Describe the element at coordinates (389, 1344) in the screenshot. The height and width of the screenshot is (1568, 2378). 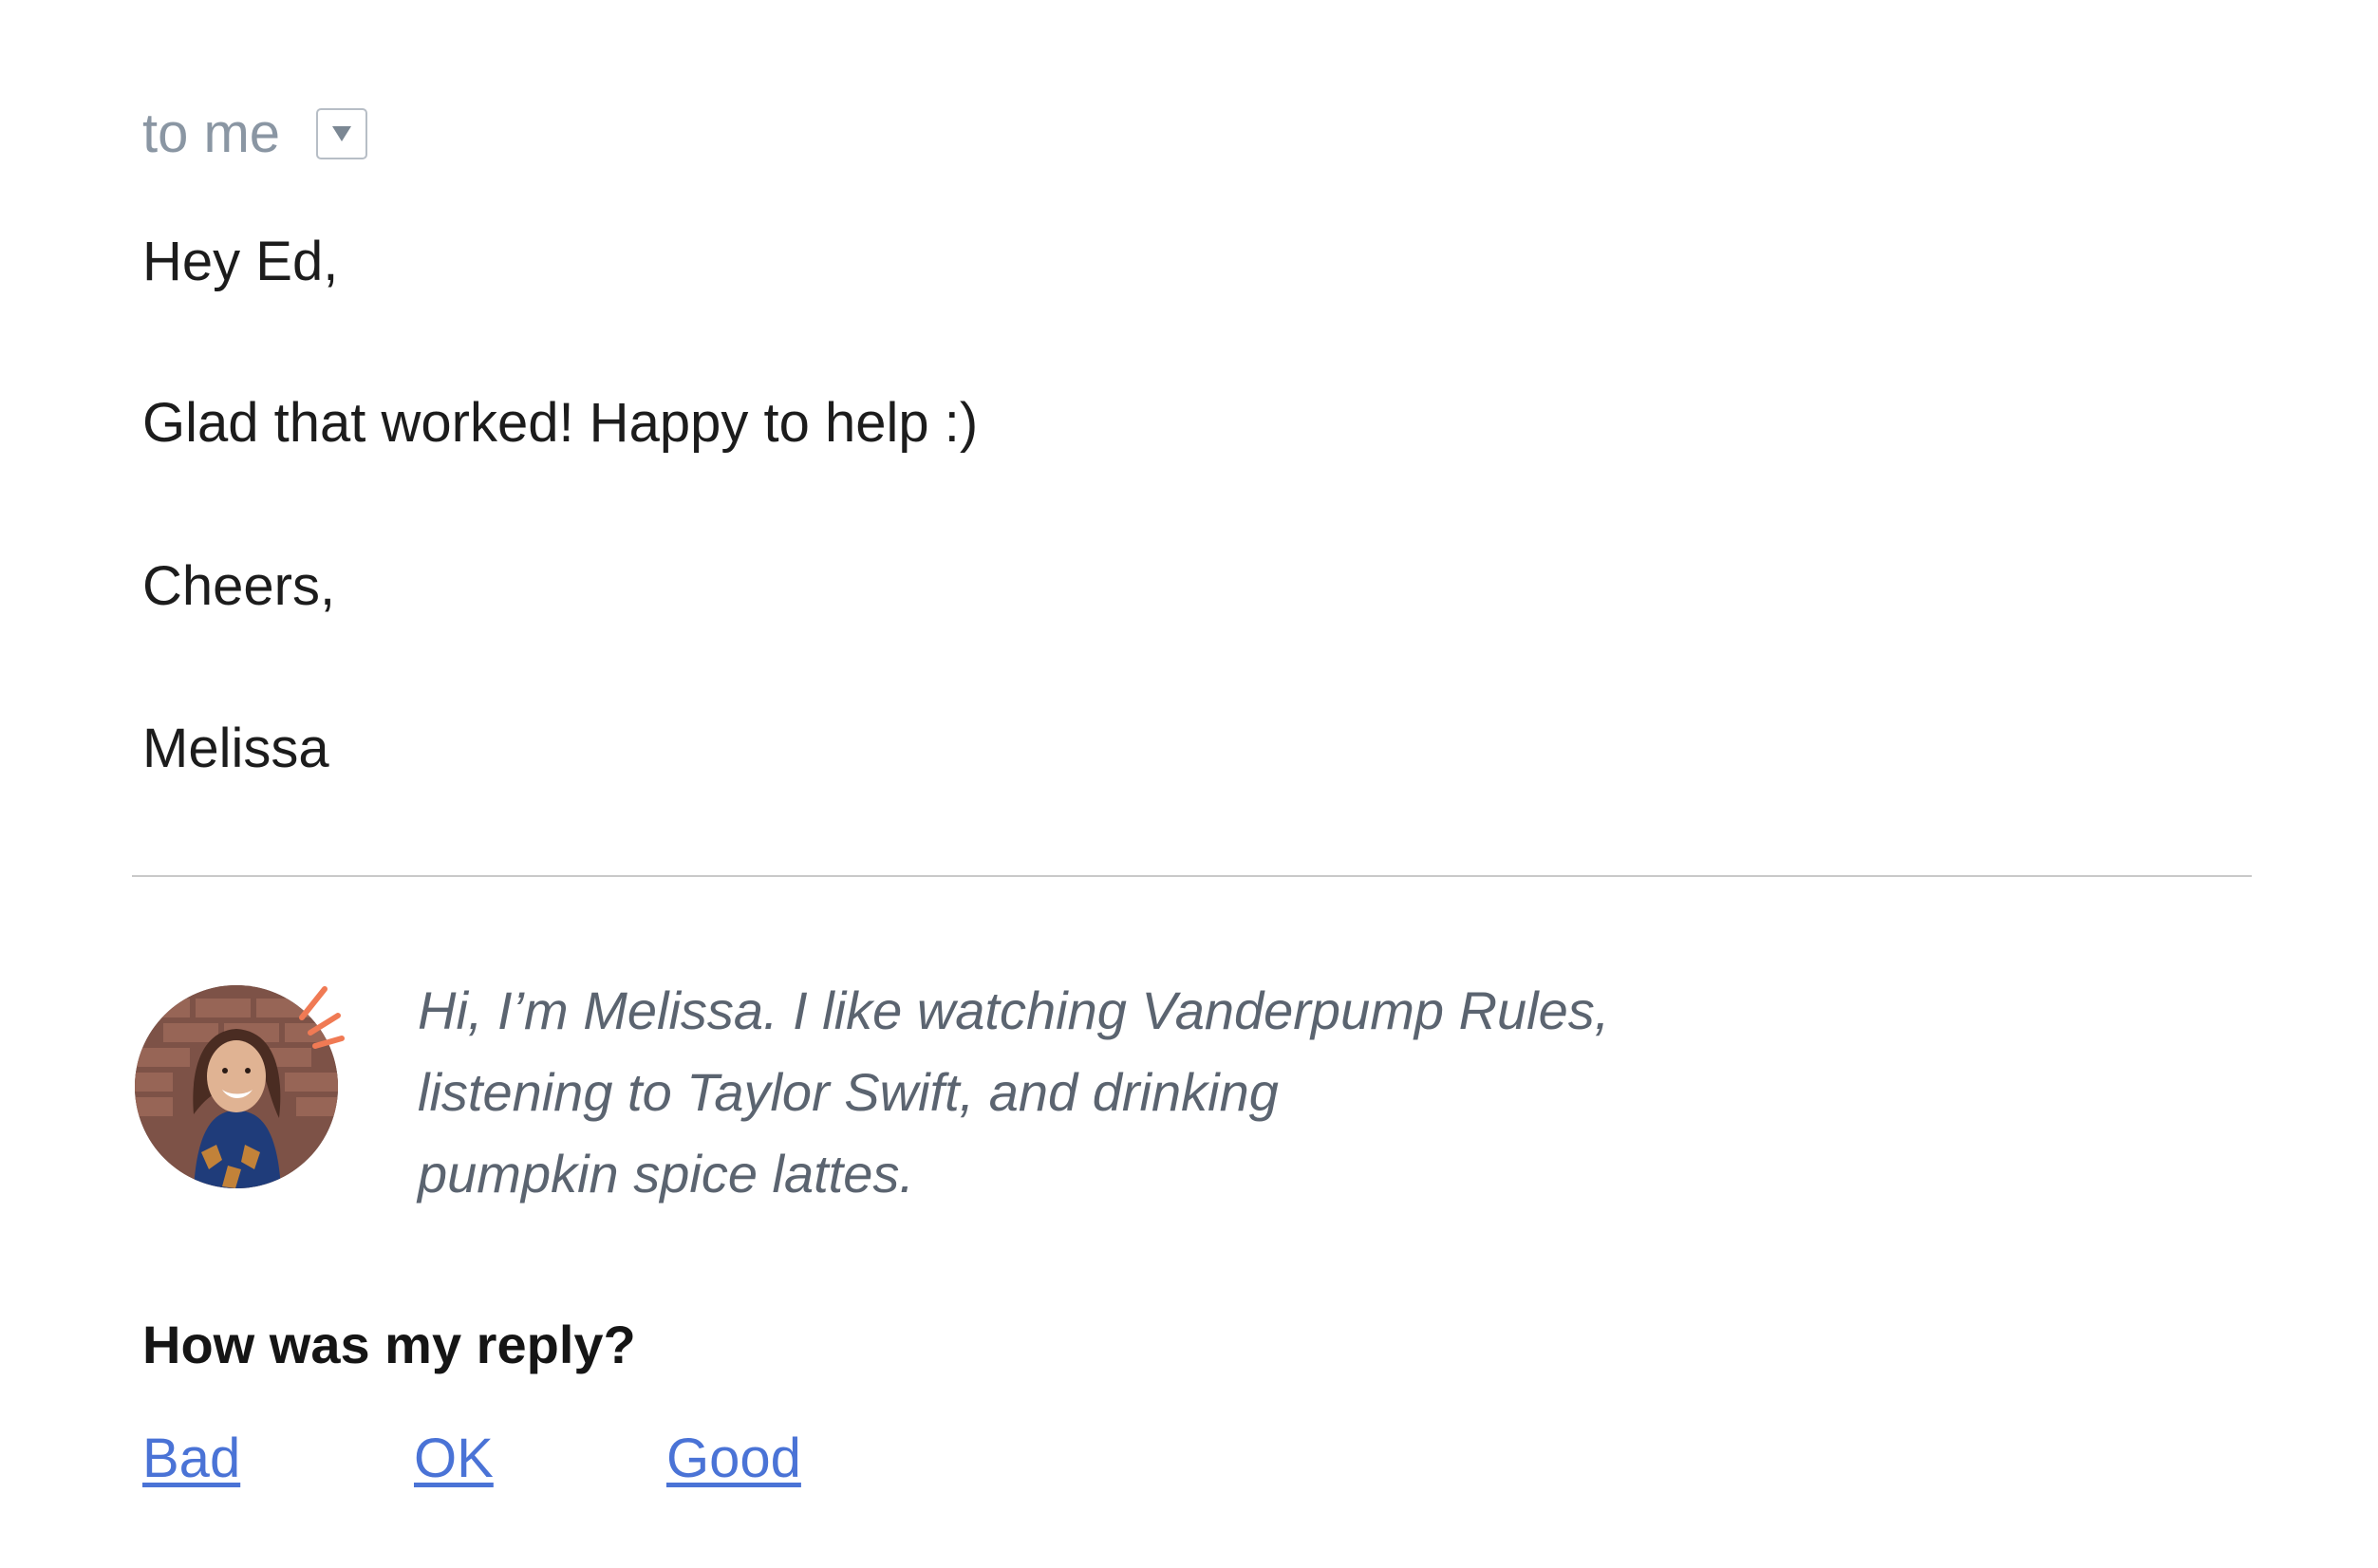
I see `feedback-title: How was my reply?` at that location.